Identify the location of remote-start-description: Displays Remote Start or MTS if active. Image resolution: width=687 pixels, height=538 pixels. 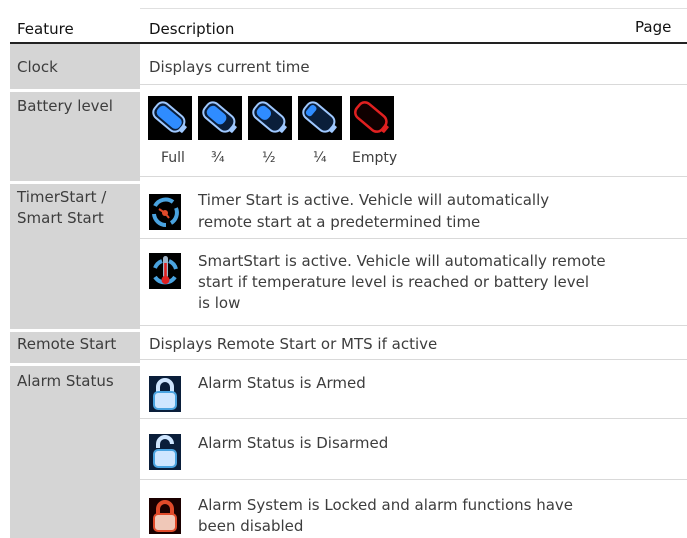
(293, 344).